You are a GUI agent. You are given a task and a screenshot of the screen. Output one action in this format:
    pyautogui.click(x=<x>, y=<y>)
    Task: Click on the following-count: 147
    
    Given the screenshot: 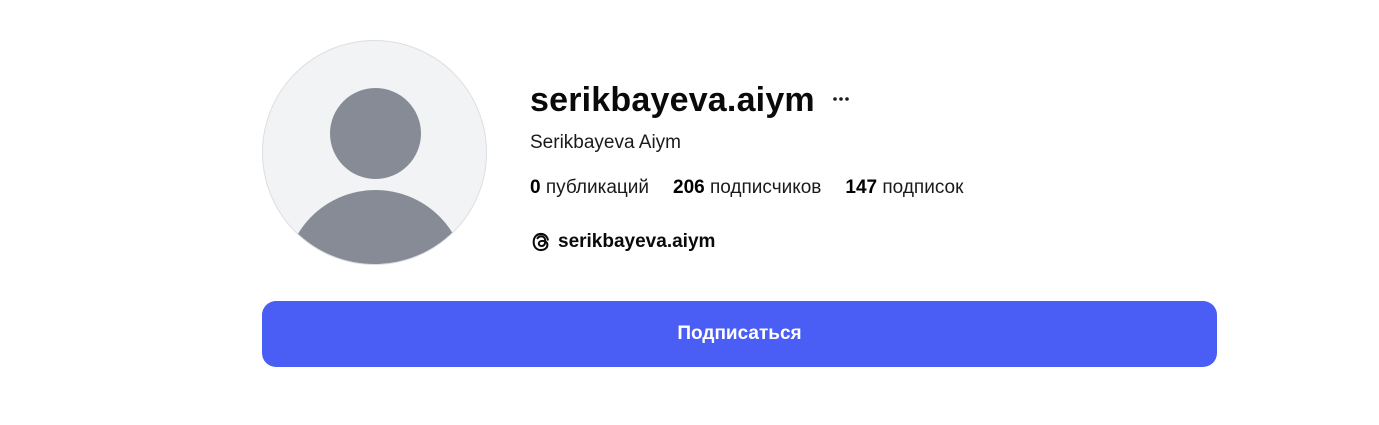 What is the action you would take?
    pyautogui.click(x=861, y=187)
    